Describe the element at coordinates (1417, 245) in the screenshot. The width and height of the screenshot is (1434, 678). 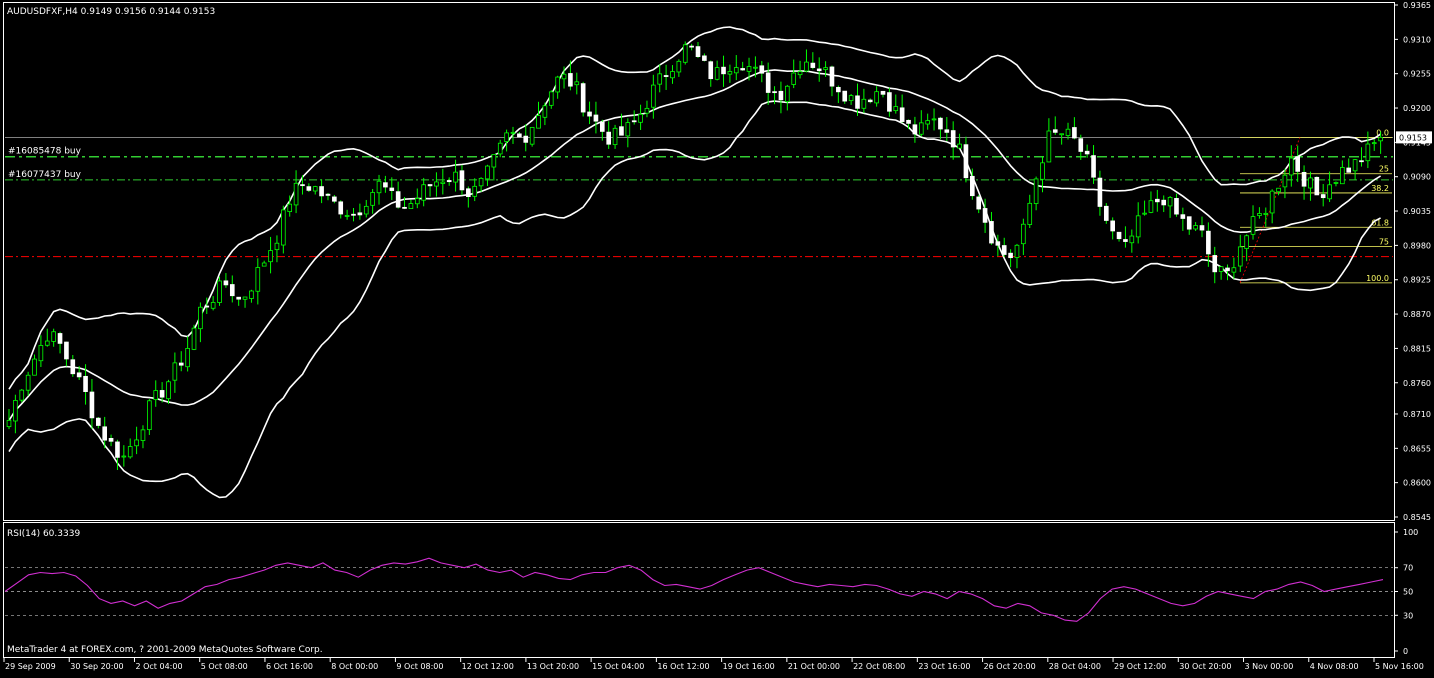
I see `price-tick-label: 0.8980` at that location.